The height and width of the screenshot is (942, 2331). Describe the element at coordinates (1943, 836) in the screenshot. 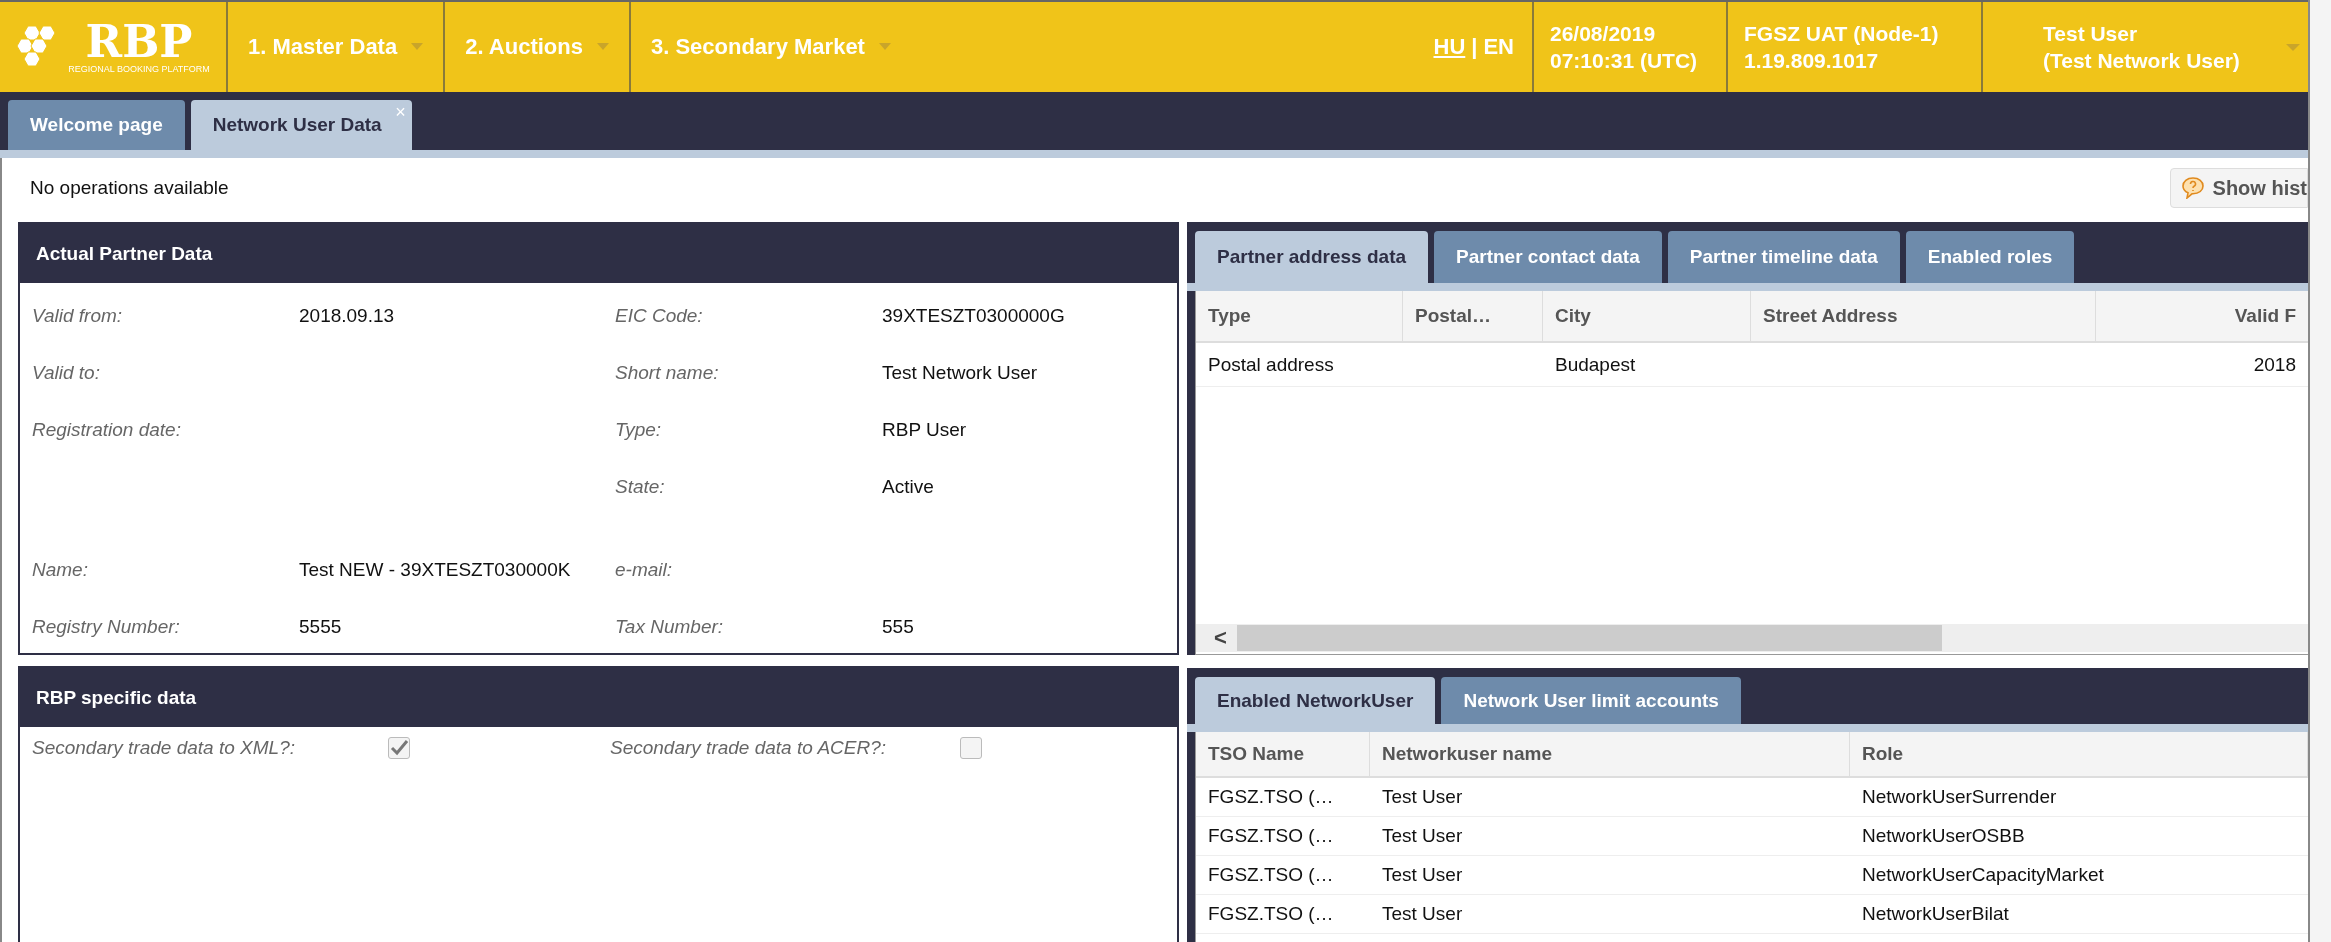

I see `table-cell: NetworkUserOSBB` at that location.